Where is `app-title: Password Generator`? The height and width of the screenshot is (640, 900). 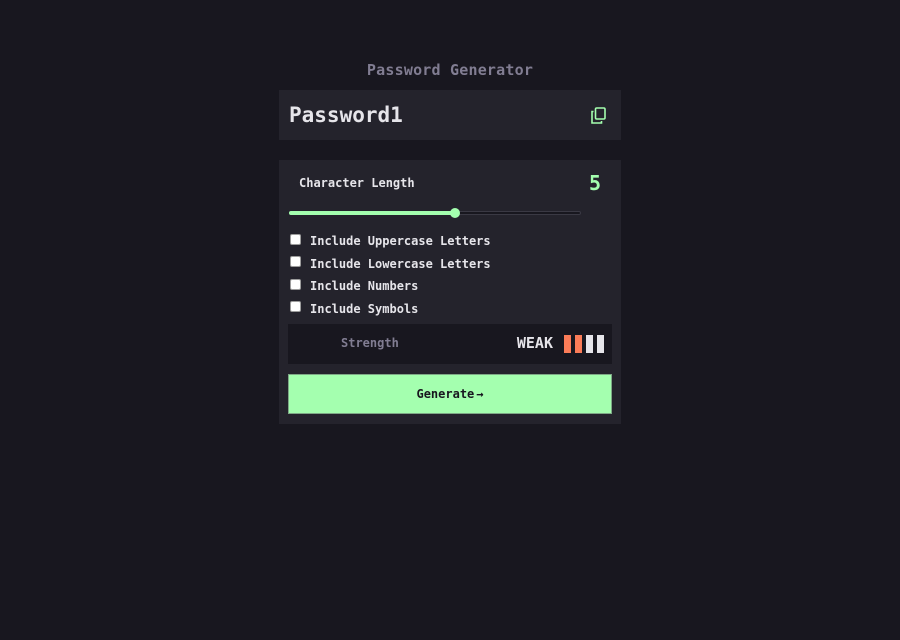 app-title: Password Generator is located at coordinates (450, 70).